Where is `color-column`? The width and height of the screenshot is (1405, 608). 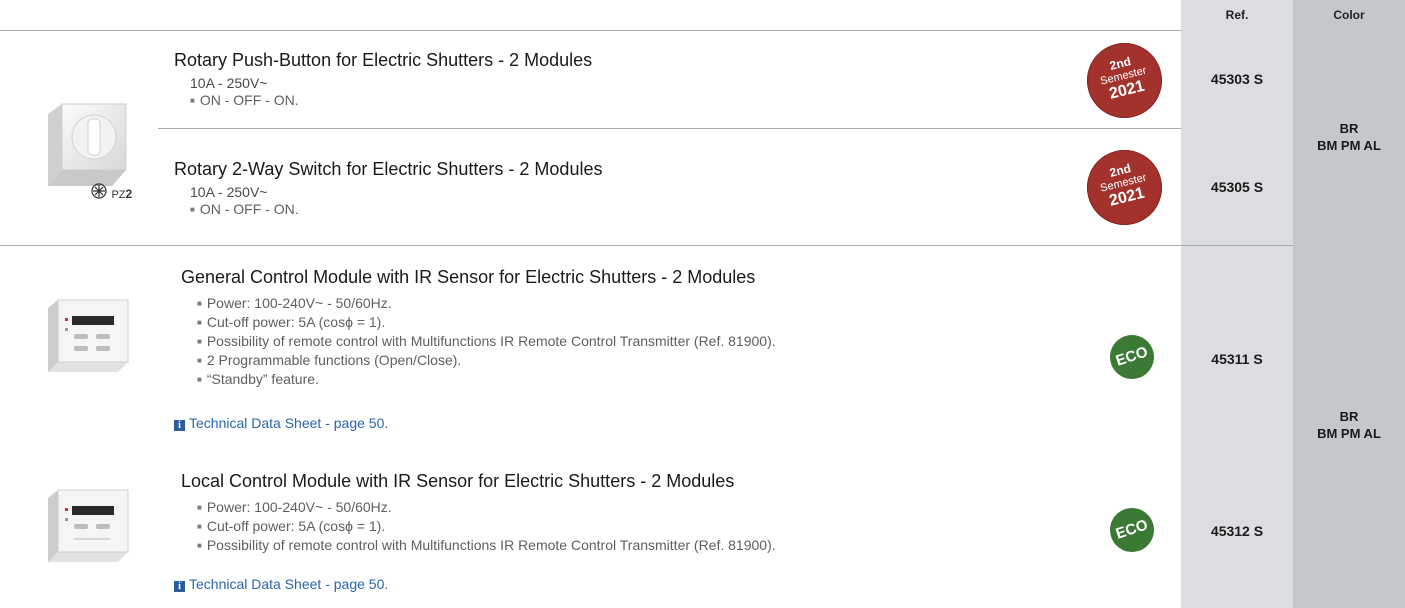
color-column is located at coordinates (1349, 304).